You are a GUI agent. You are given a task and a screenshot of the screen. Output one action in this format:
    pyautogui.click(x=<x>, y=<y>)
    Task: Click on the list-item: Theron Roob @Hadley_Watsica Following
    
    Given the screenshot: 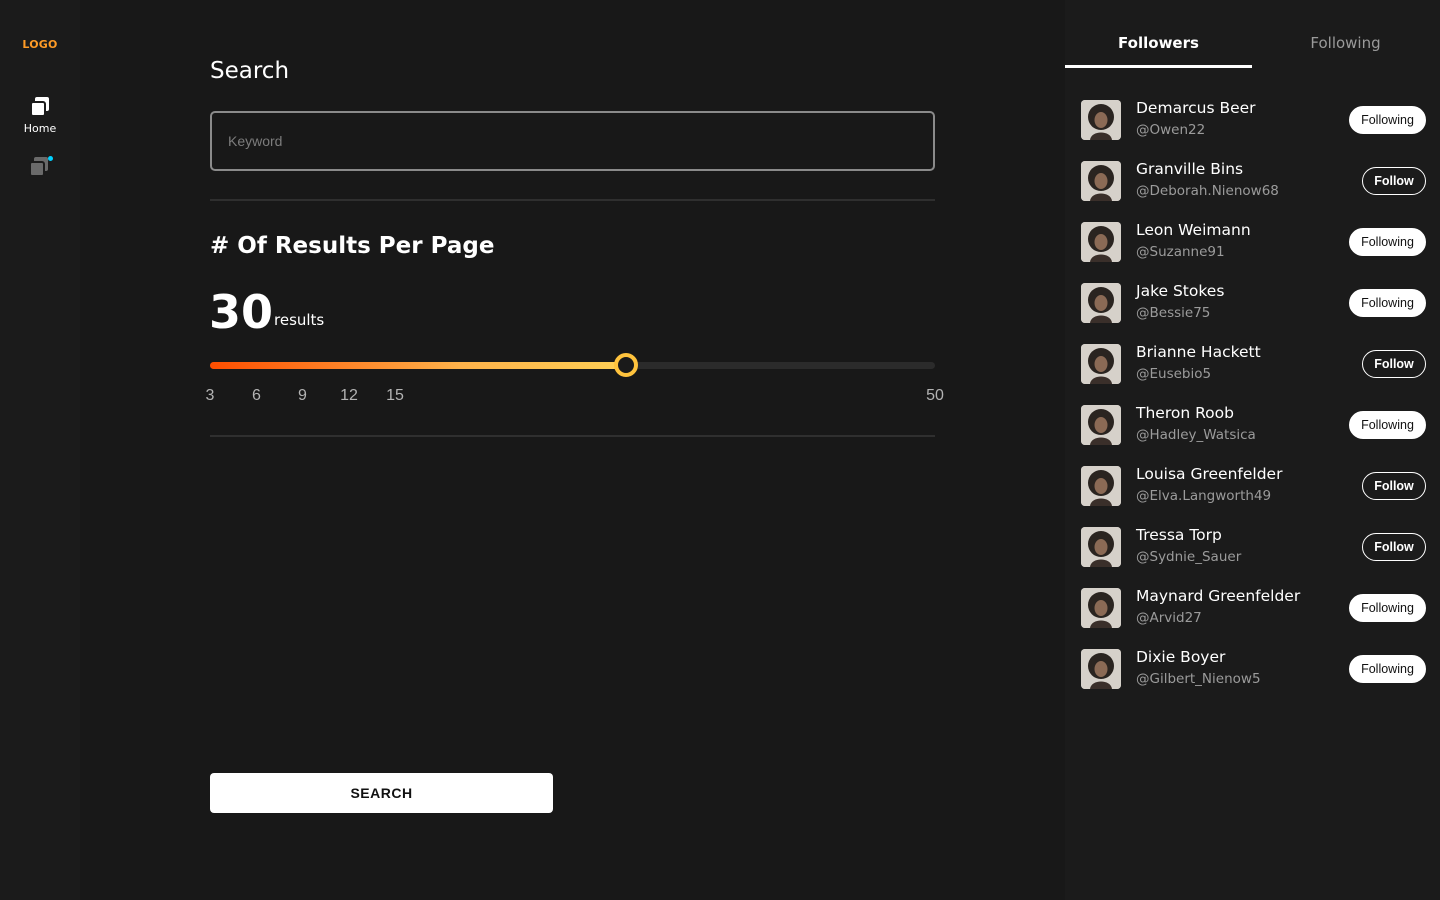 What is the action you would take?
    pyautogui.click(x=1252, y=433)
    